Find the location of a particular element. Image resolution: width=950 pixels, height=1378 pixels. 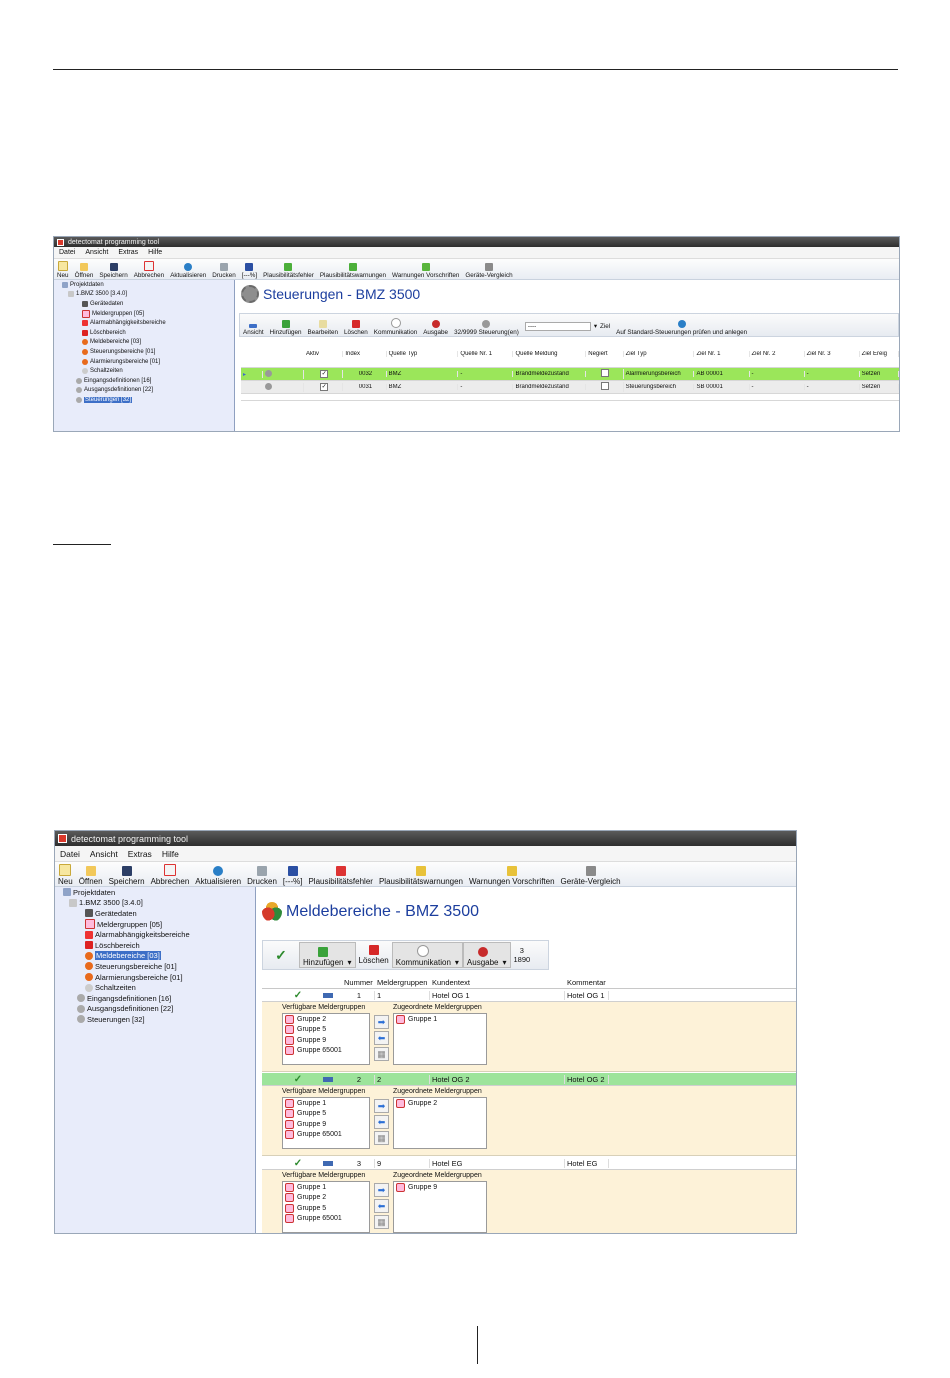

edit-button: Bearbeiten is located at coordinates (323, 328).